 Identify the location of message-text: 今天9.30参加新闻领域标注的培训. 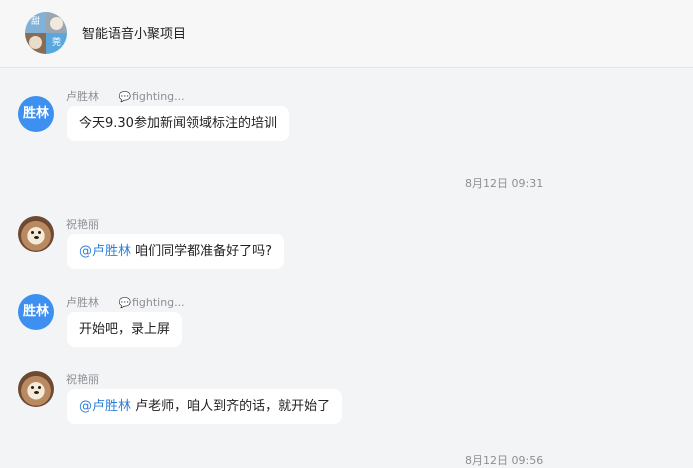
(178, 123).